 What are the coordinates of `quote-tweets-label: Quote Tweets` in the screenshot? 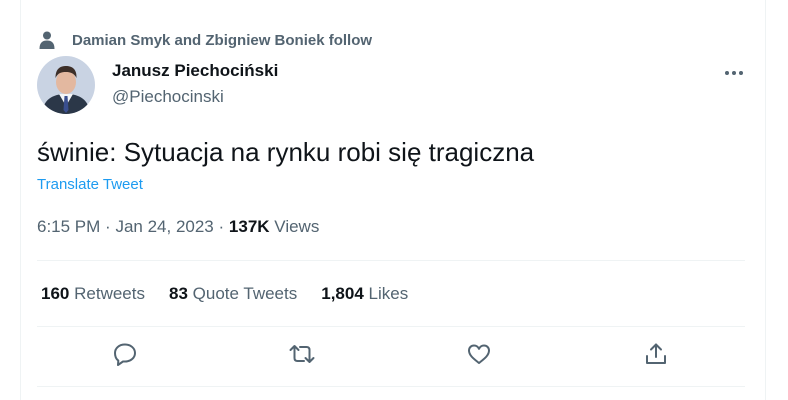 It's located at (245, 293).